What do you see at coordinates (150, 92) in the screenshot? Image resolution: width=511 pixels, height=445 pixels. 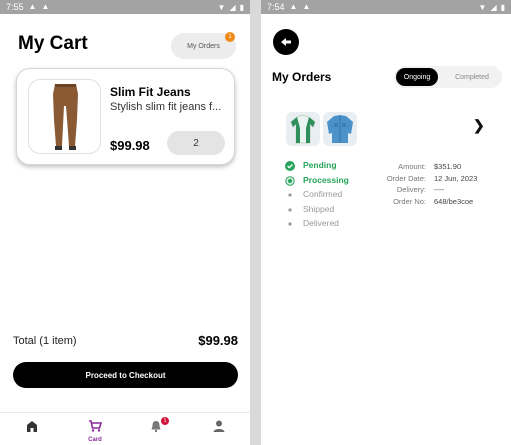 I see `product-name: Slim Fit Jeans` at bounding box center [150, 92].